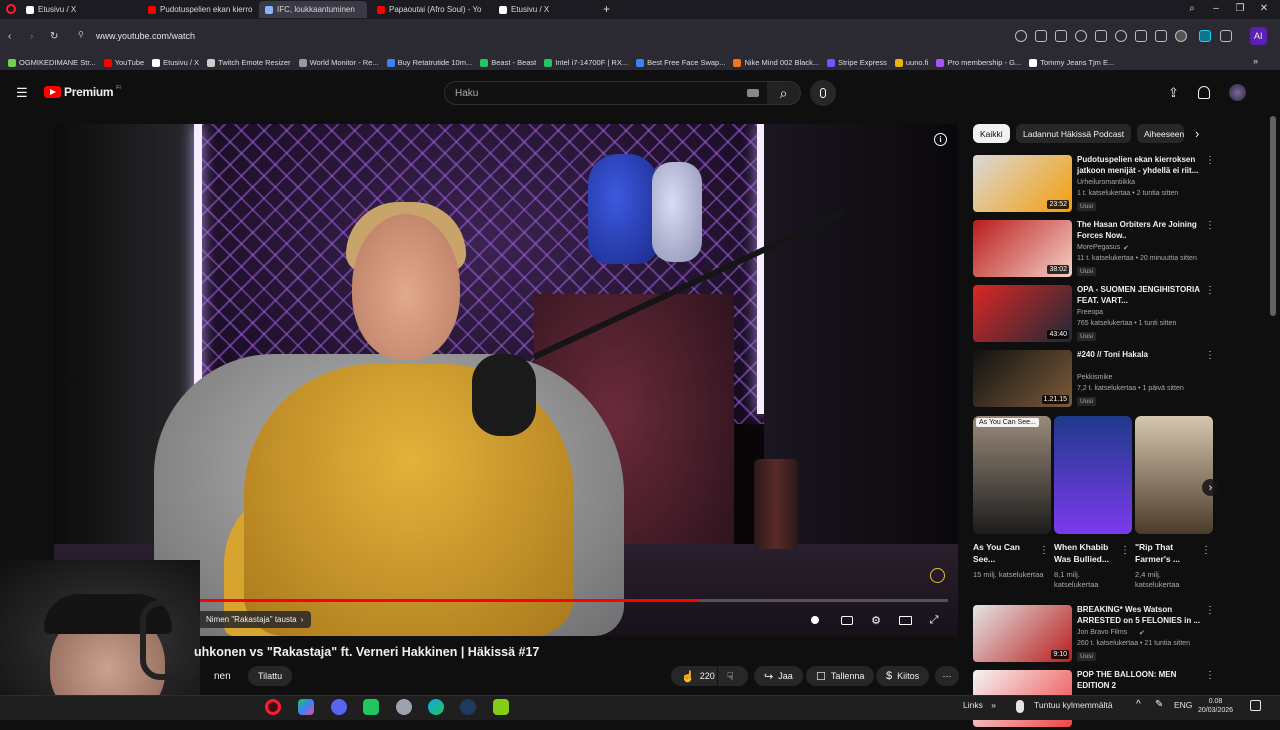 Image resolution: width=1280 pixels, height=730 pixels. I want to click on bookmark-item: Etusivu / X, so click(175, 62).